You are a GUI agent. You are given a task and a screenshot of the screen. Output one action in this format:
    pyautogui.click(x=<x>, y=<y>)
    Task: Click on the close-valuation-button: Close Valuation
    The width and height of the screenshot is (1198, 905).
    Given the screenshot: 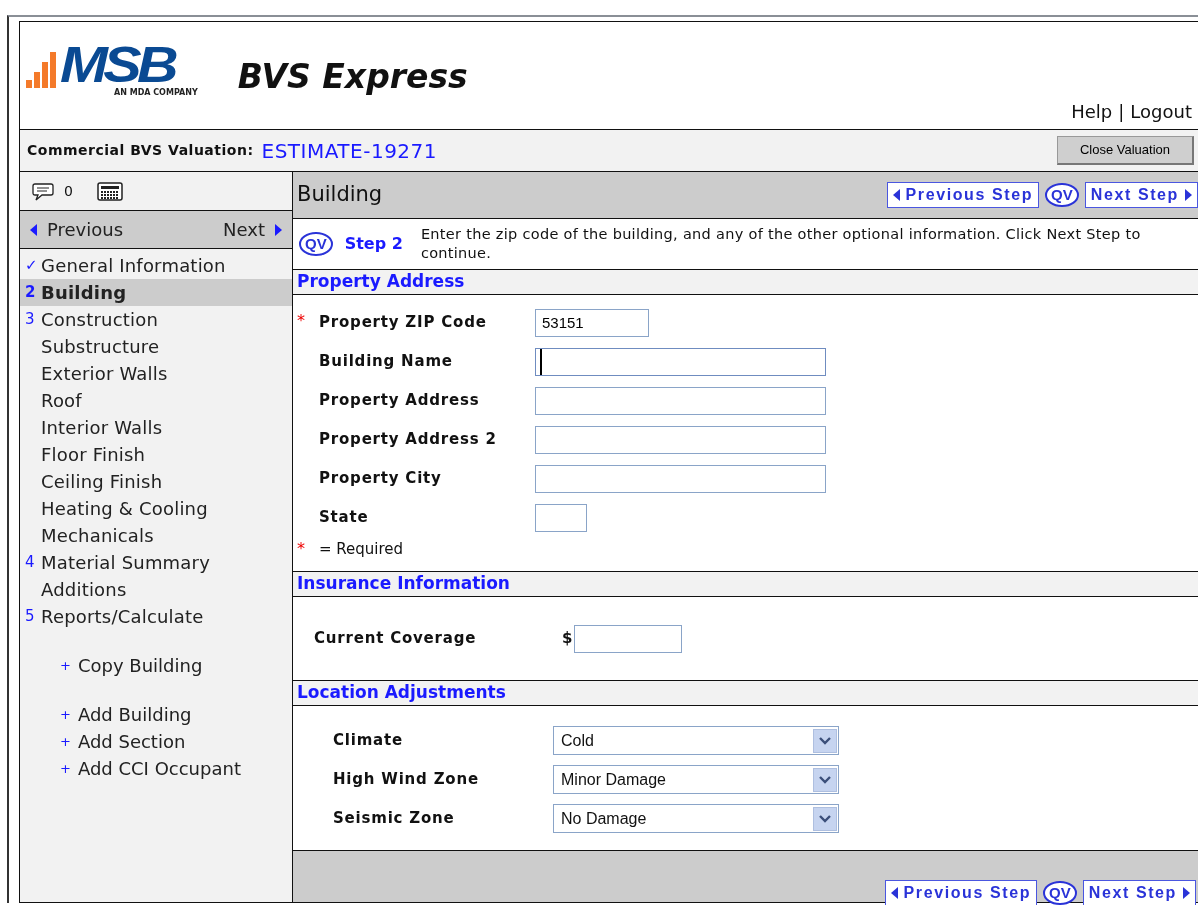 What is the action you would take?
    pyautogui.click(x=1125, y=150)
    